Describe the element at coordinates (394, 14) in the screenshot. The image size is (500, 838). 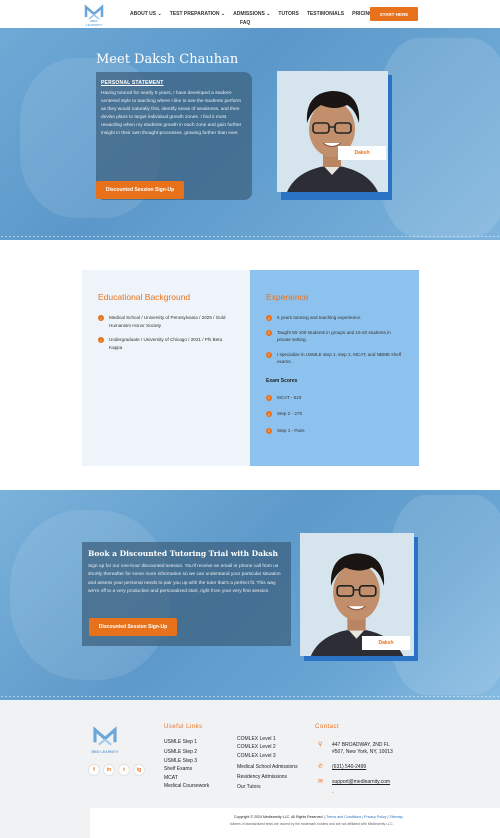
I see `start-here-button: START HERE` at that location.